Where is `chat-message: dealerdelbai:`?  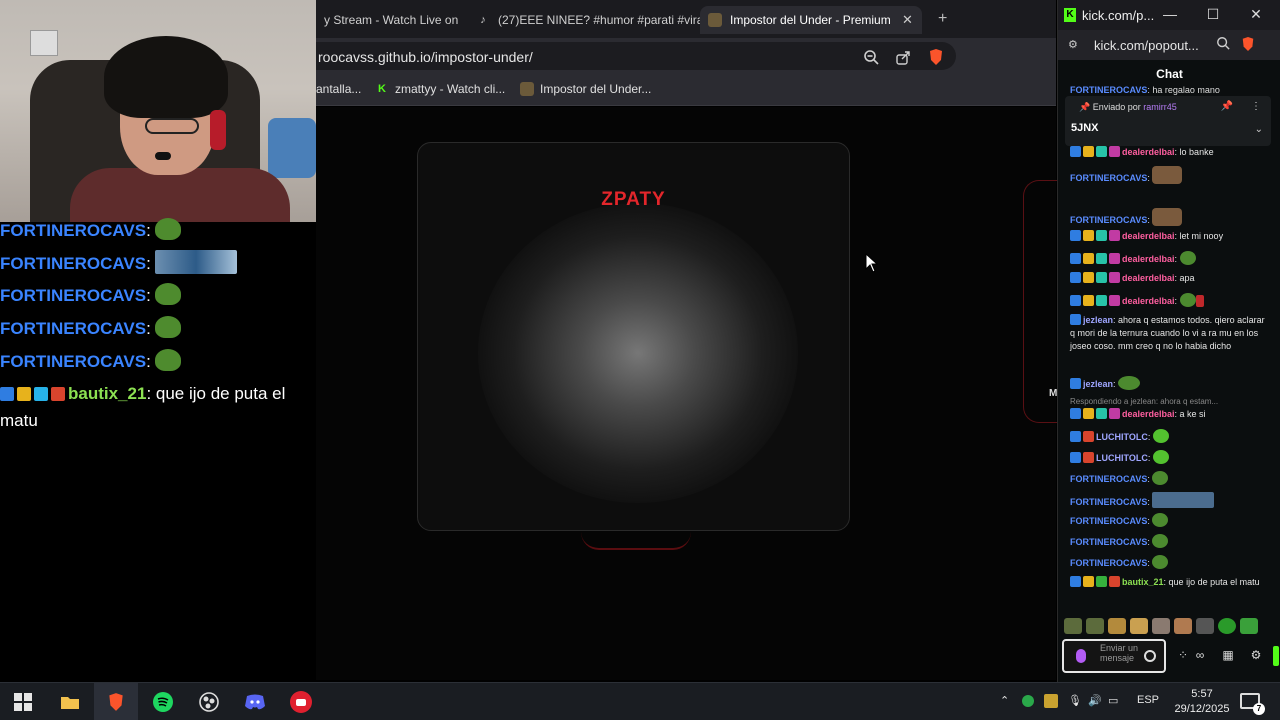
chat-message: dealerdelbai: is located at coordinates (1169, 300).